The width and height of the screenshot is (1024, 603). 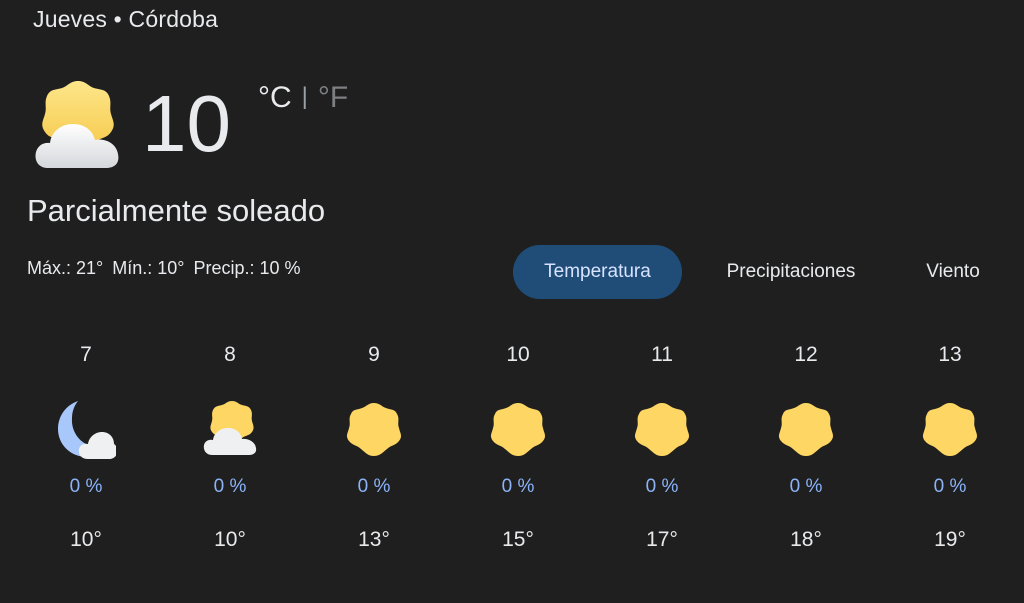 I want to click on hour-label: 7, so click(x=86, y=354).